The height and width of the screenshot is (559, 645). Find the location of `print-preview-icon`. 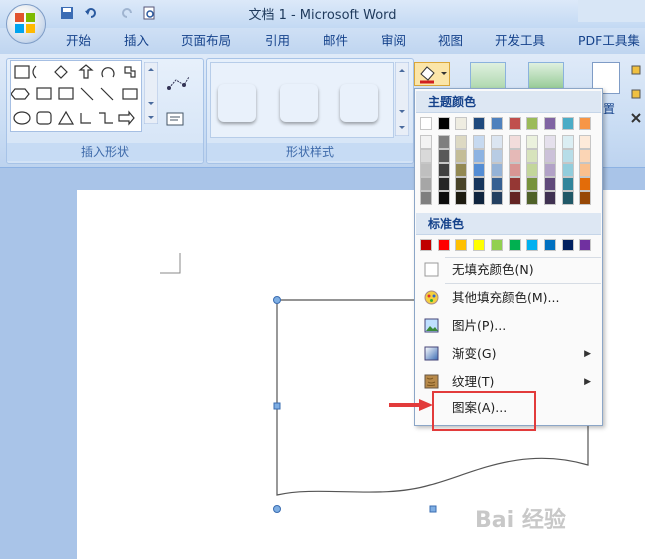

print-preview-icon is located at coordinates (149, 13).